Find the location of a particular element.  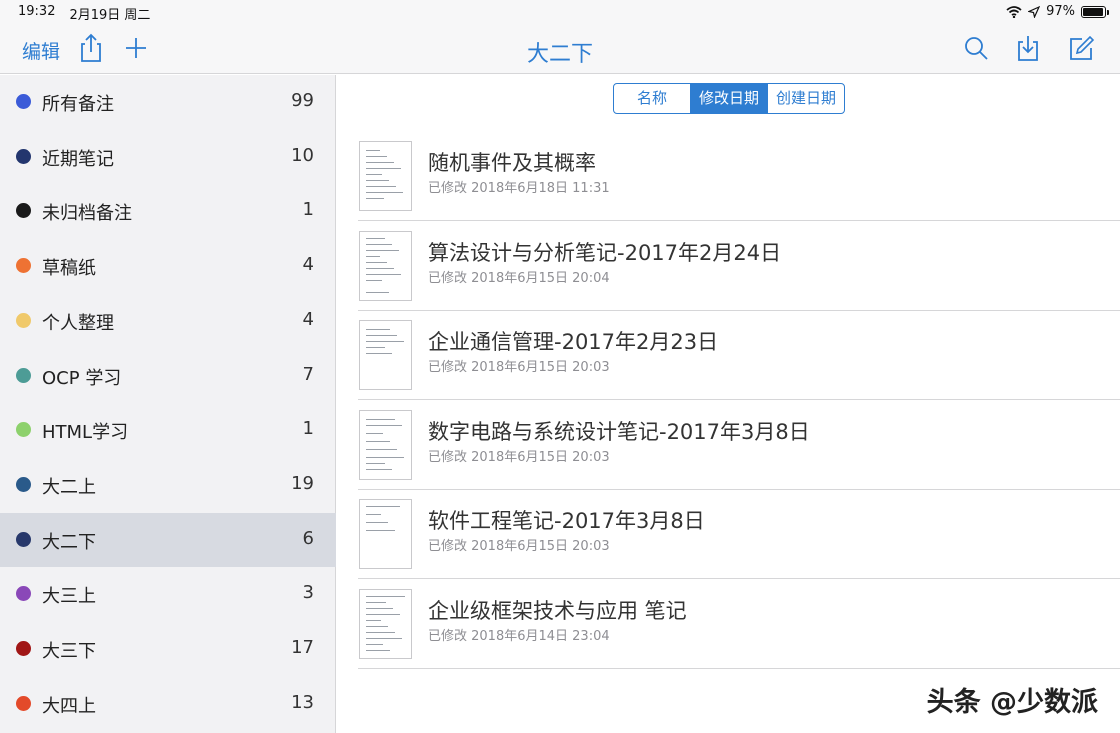

share-icon is located at coordinates (91, 48).